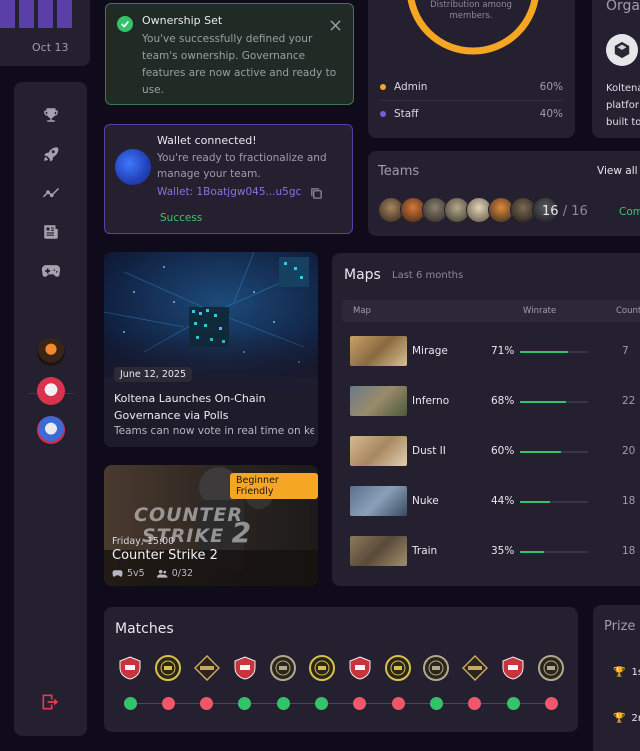 The image size is (640, 751). Describe the element at coordinates (51, 232) in the screenshot. I see `news-icon` at that location.